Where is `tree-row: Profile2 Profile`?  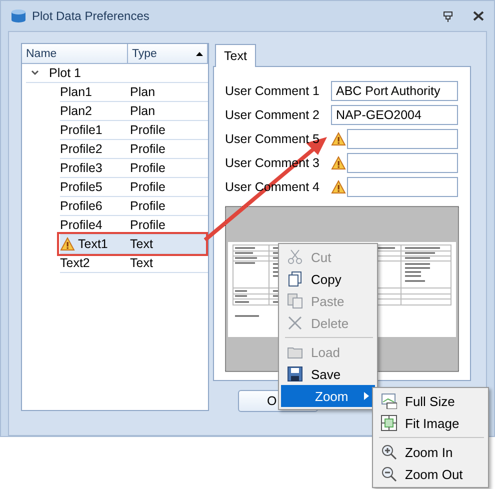 tree-row: Profile2 Profile is located at coordinates (134, 149).